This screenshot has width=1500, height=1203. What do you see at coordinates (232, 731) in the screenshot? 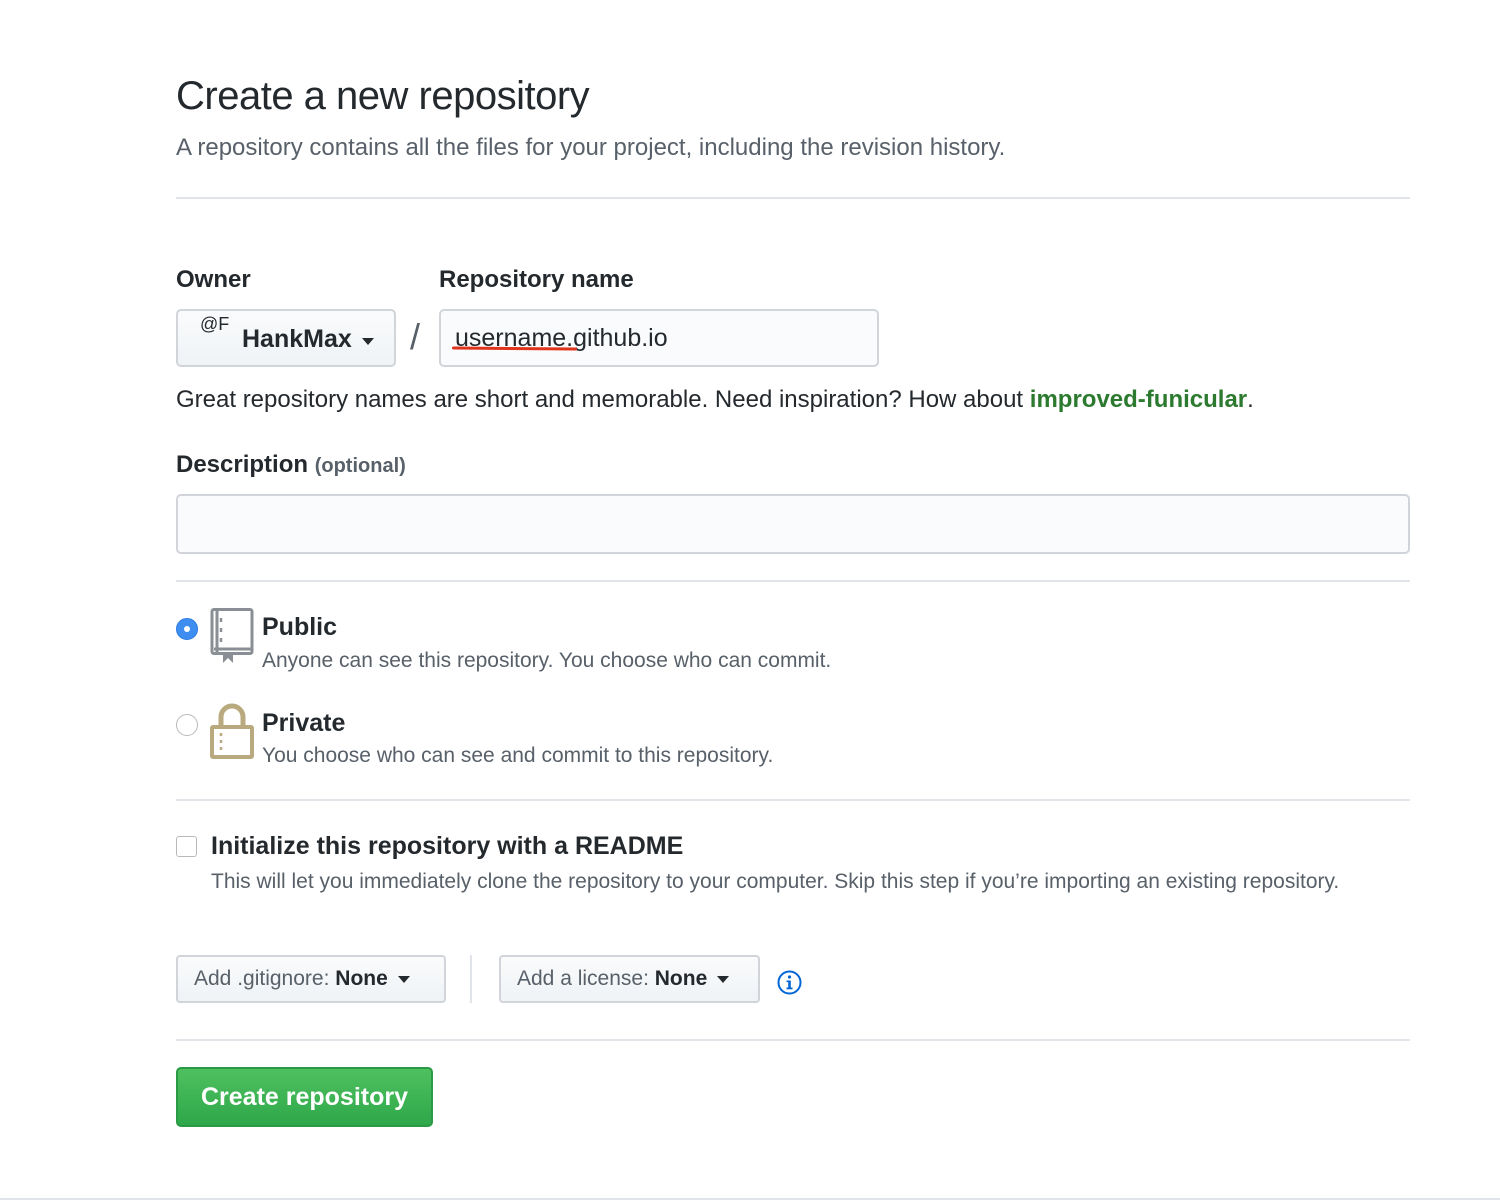
I see `lock-icon` at bounding box center [232, 731].